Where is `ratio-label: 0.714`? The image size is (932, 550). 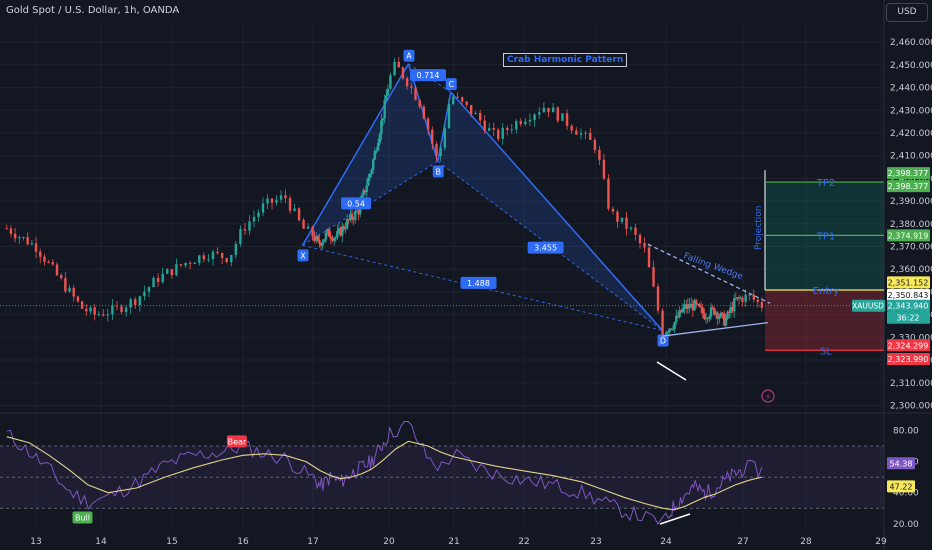 ratio-label: 0.714 is located at coordinates (428, 75).